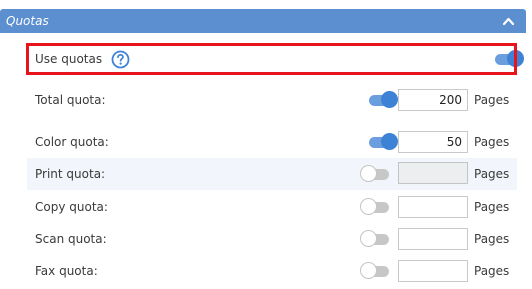  I want to click on scan-quota-toggle, so click(375, 239).